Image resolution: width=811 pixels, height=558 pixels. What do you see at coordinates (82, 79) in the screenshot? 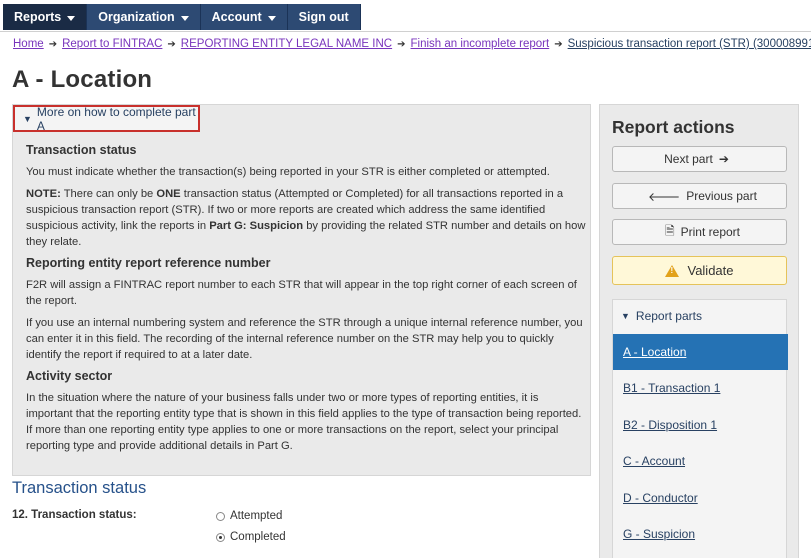
I see `page-title: A - Location` at bounding box center [82, 79].